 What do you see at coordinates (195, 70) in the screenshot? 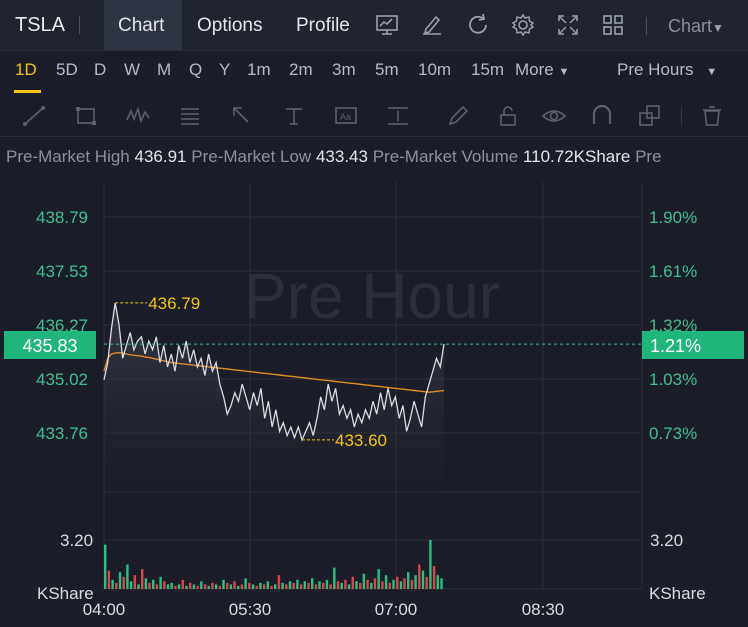
I see `period-q: Q` at bounding box center [195, 70].